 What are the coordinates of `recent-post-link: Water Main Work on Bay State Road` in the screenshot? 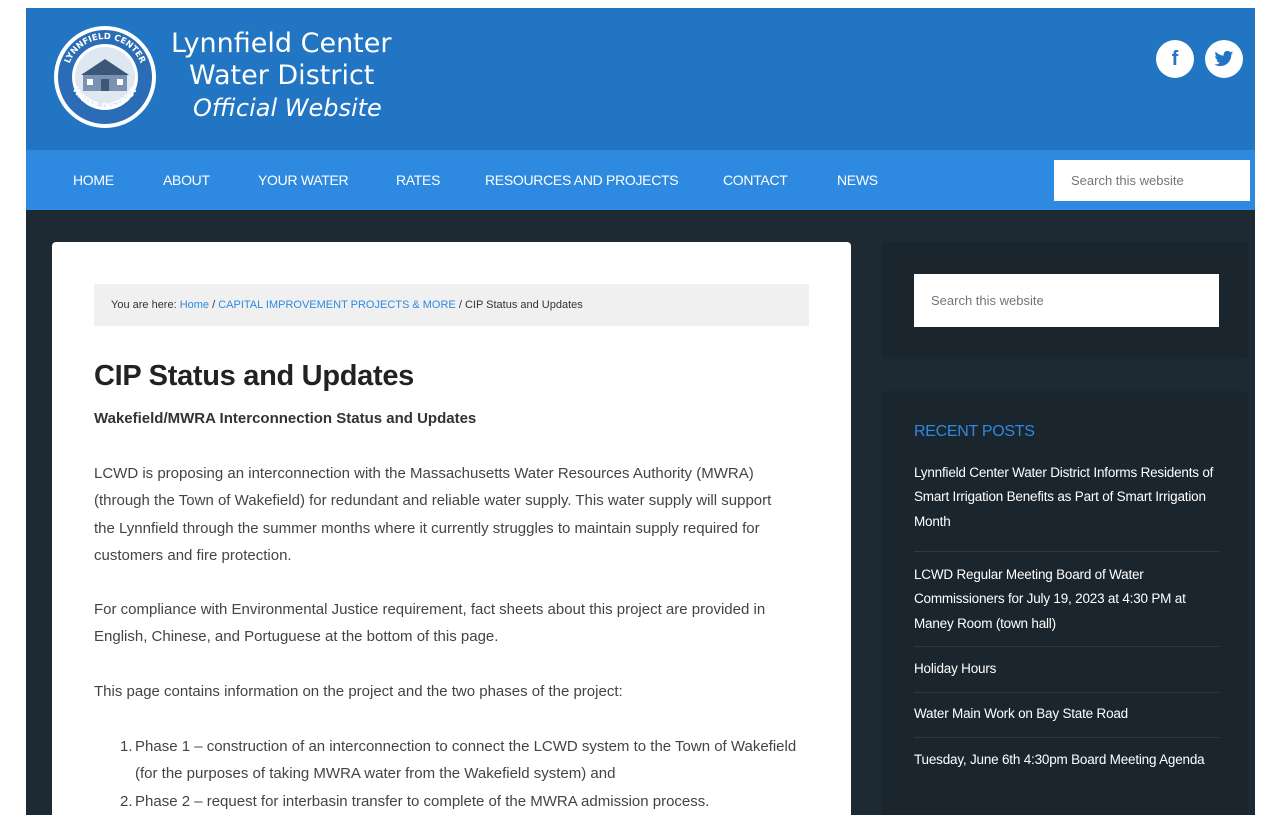 It's located at (1066, 714).